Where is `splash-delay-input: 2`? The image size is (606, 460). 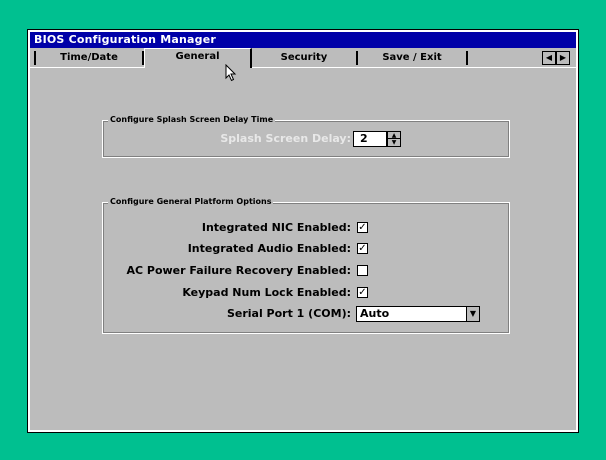
splash-delay-input: 2 is located at coordinates (370, 139).